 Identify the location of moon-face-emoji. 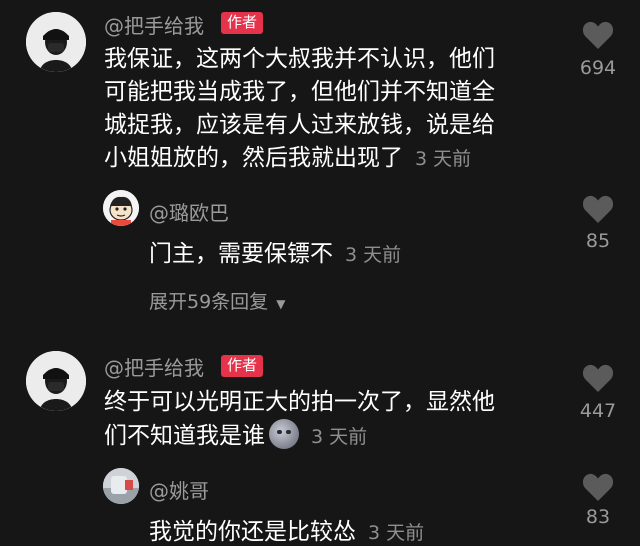
(284, 434).